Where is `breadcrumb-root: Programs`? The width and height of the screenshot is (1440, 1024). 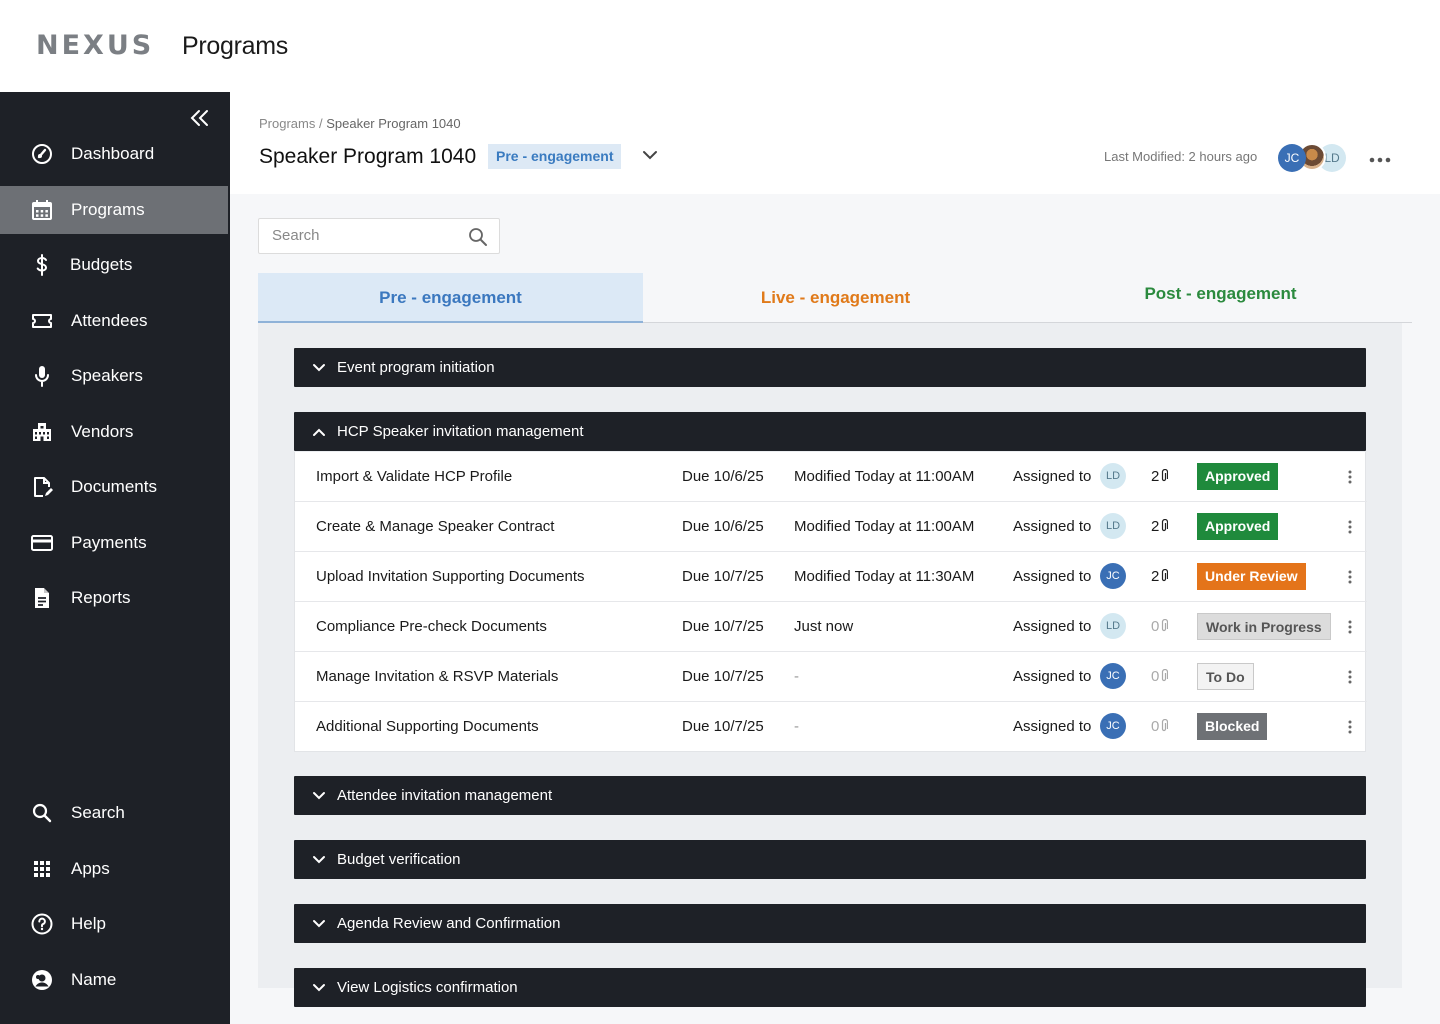
breadcrumb-root: Programs is located at coordinates (287, 123).